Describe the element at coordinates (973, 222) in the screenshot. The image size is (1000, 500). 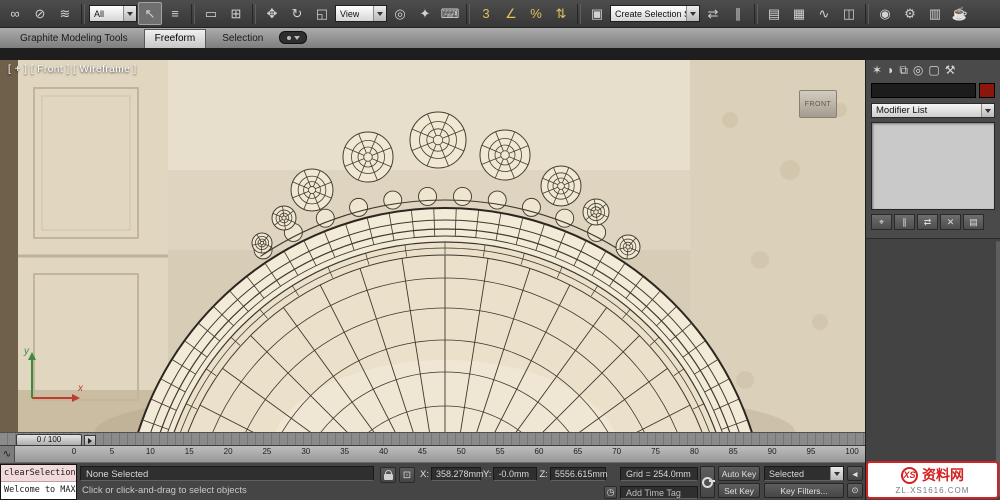
I see `configure-modifier-sets-button: ▤` at that location.